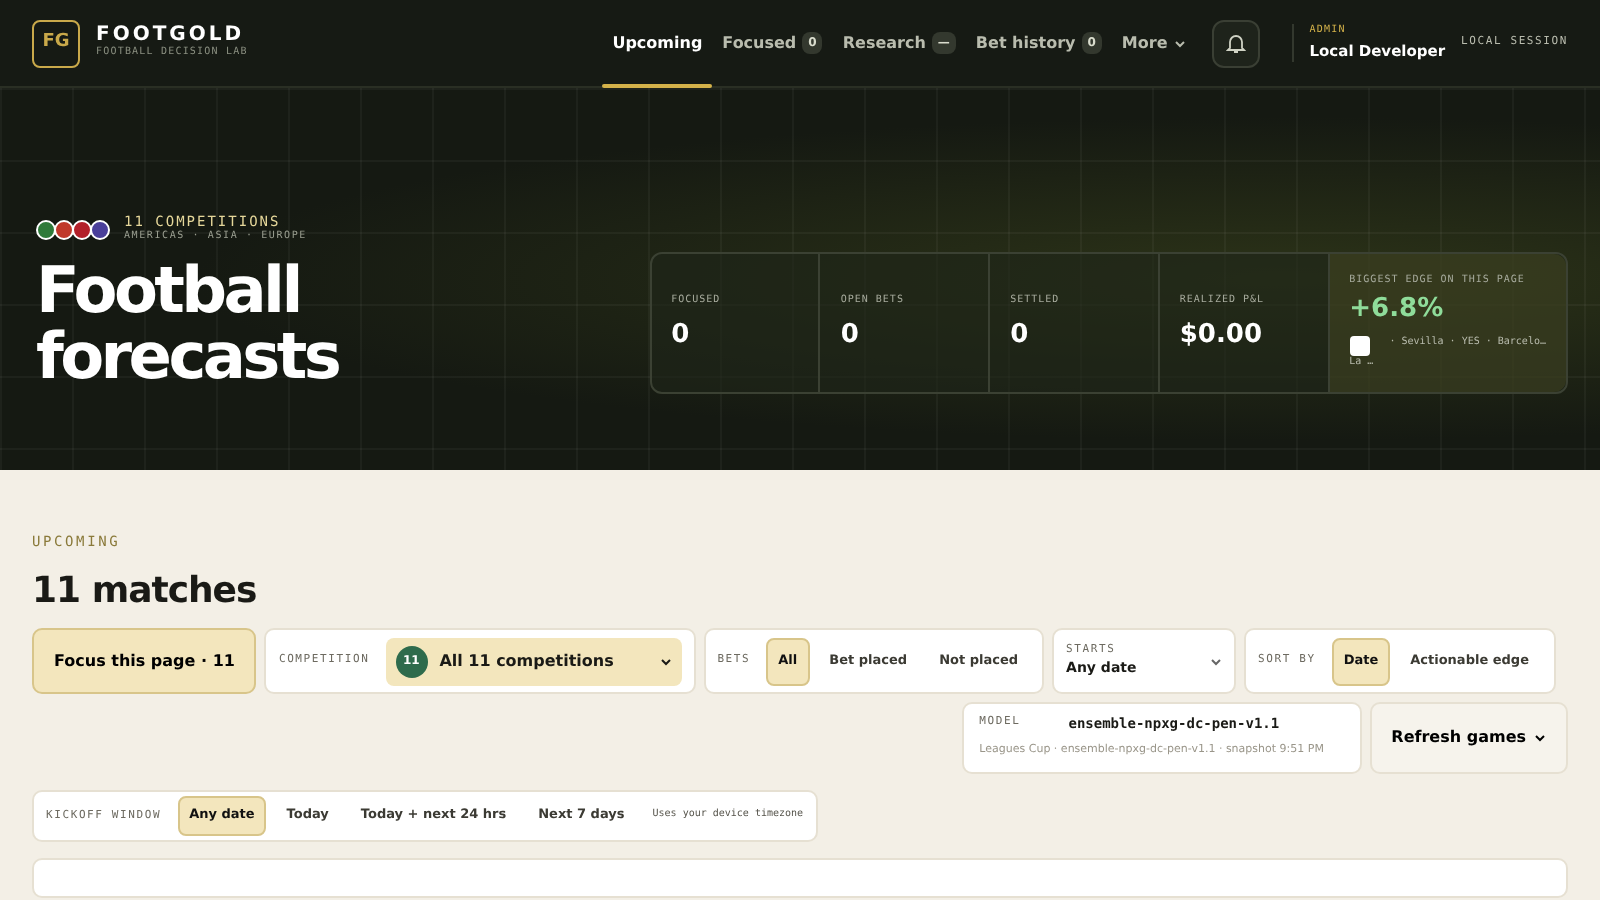 Image resolution: width=1600 pixels, height=900 pixels. Describe the element at coordinates (188, 324) in the screenshot. I see `page-title: Football forecasts` at that location.